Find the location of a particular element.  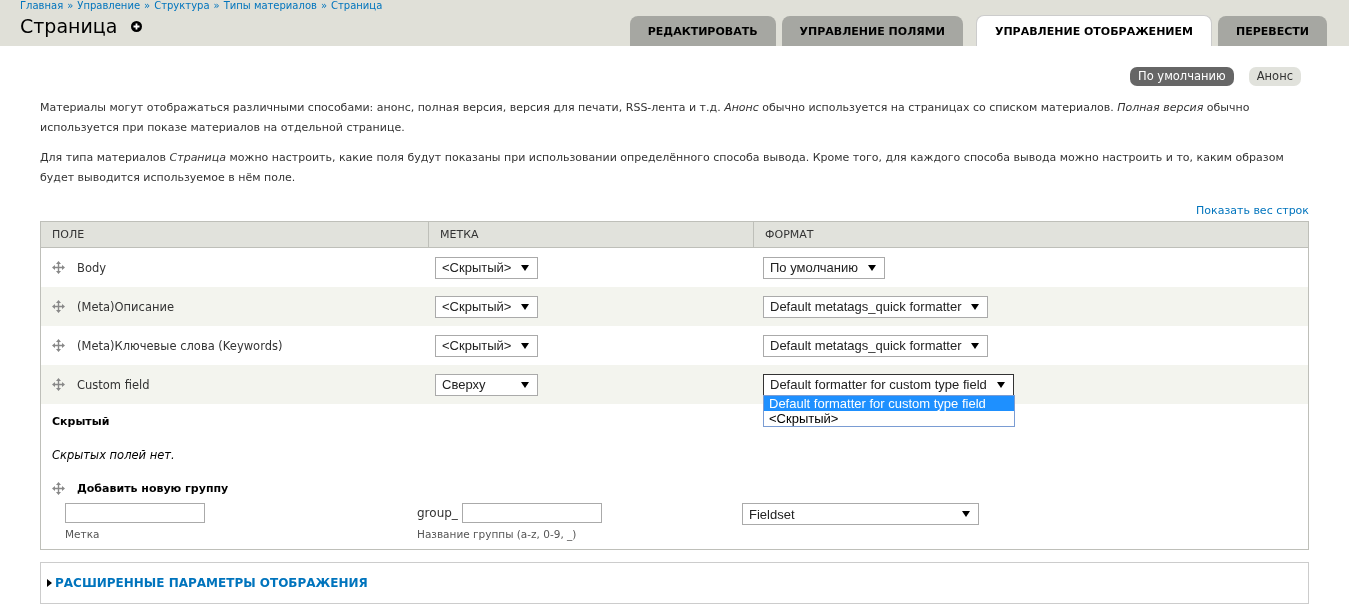

field-description: Название группы (a-z, 0-9, _) is located at coordinates (497, 534).